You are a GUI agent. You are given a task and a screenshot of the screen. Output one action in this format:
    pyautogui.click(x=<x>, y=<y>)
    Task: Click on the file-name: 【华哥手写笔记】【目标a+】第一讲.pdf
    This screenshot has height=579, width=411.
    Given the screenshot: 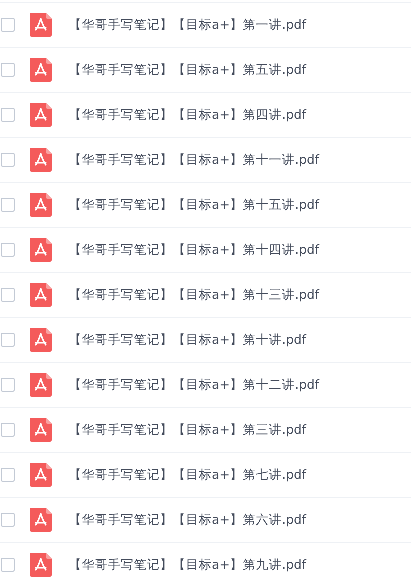 What is the action you would take?
    pyautogui.click(x=187, y=25)
    